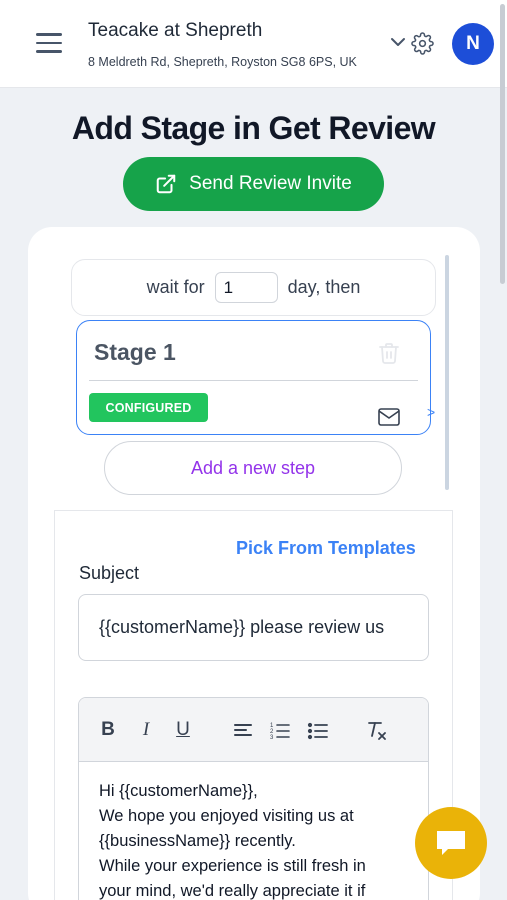  What do you see at coordinates (49, 43) in the screenshot?
I see `menu-icon` at bounding box center [49, 43].